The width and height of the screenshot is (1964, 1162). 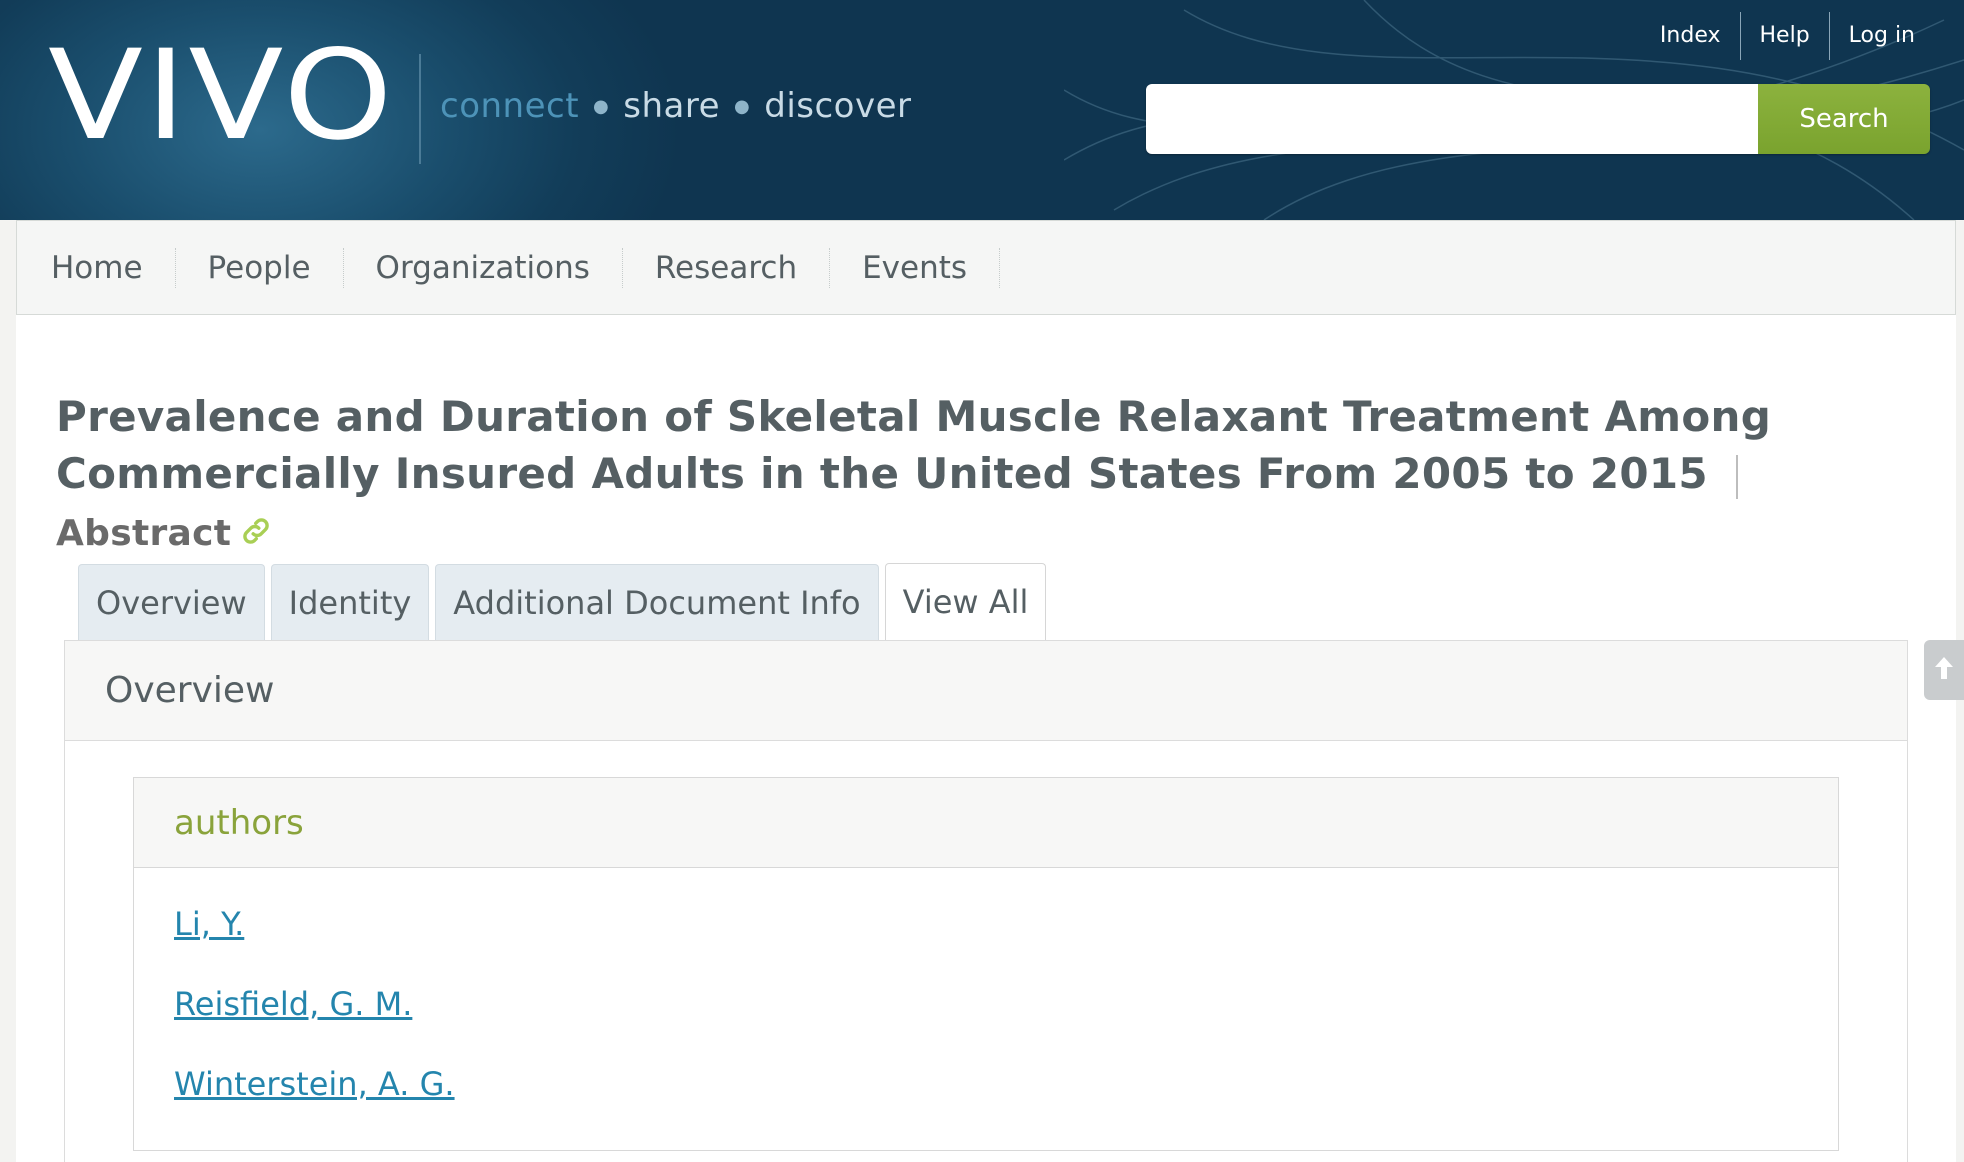 I want to click on tagline-connect: connect, so click(x=510, y=106).